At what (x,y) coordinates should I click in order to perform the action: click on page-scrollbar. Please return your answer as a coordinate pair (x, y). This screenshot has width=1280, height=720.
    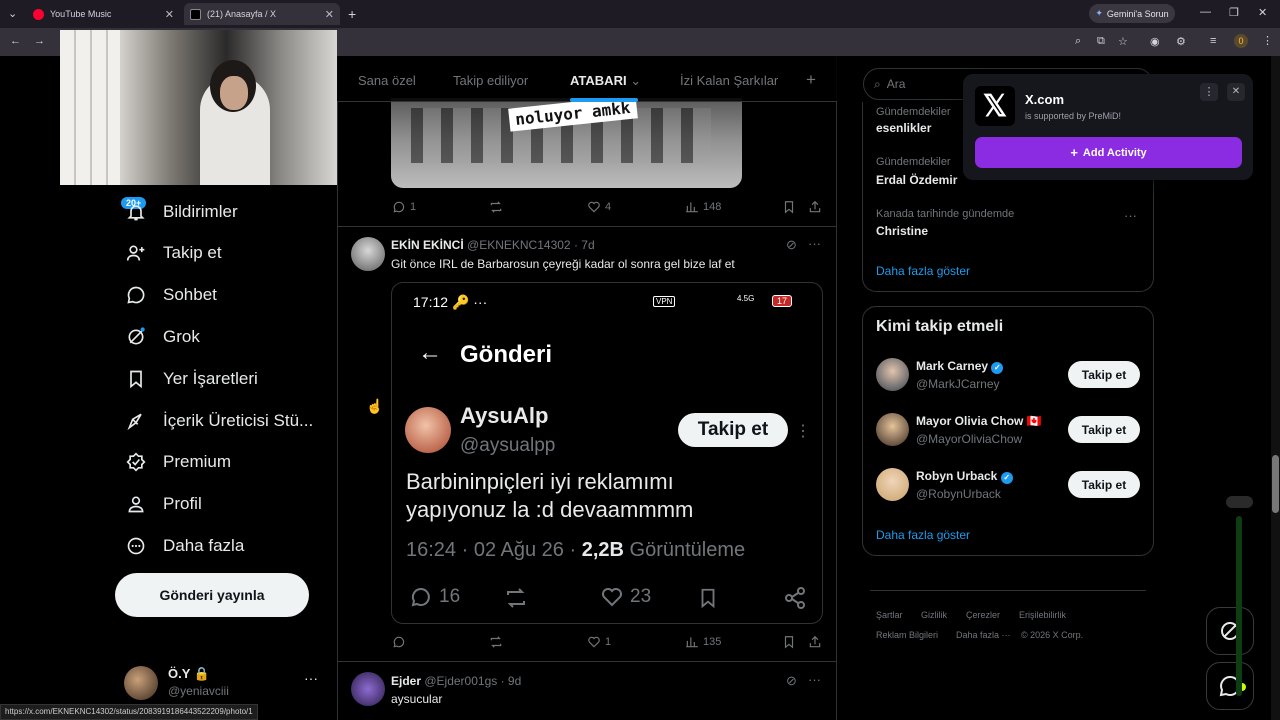
    Looking at the image, I should click on (1275, 388).